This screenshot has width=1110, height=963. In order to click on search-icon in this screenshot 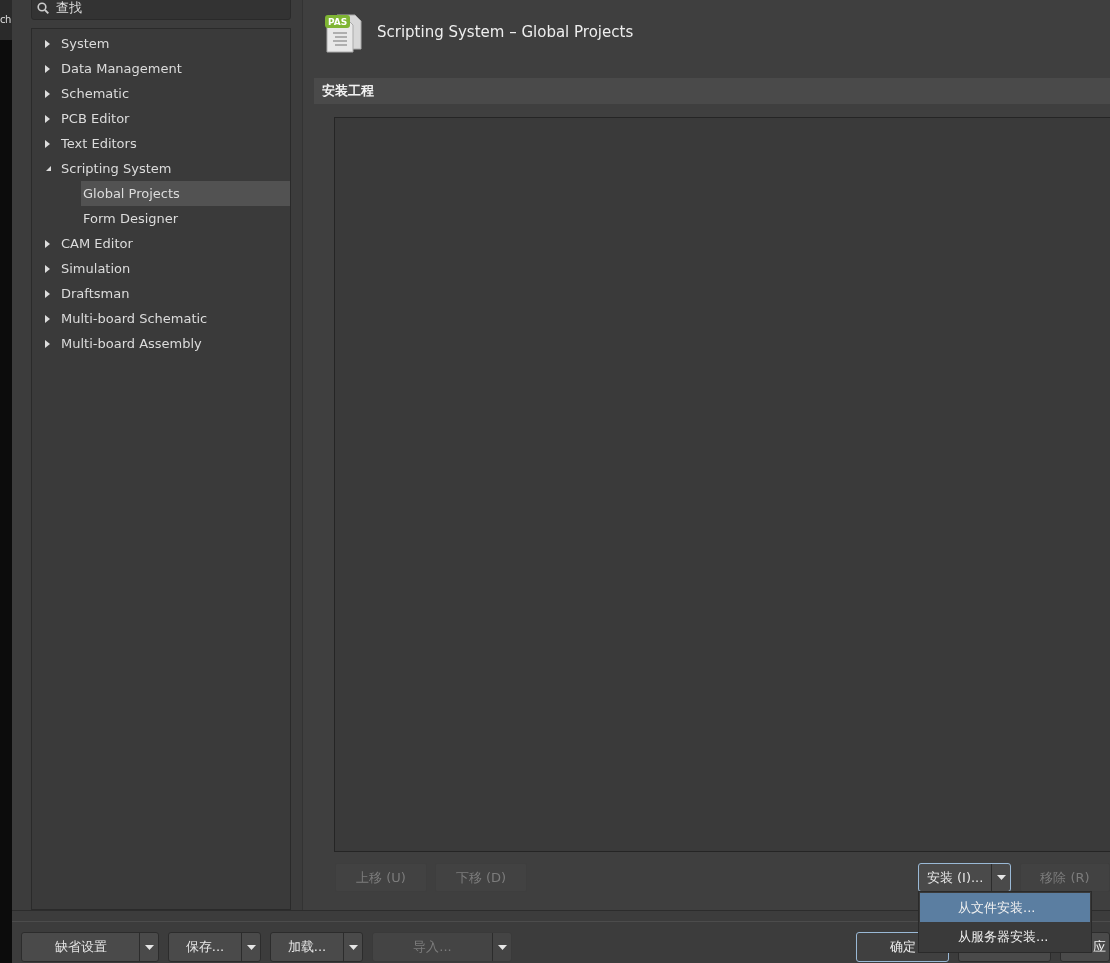, I will do `click(43, 8)`.